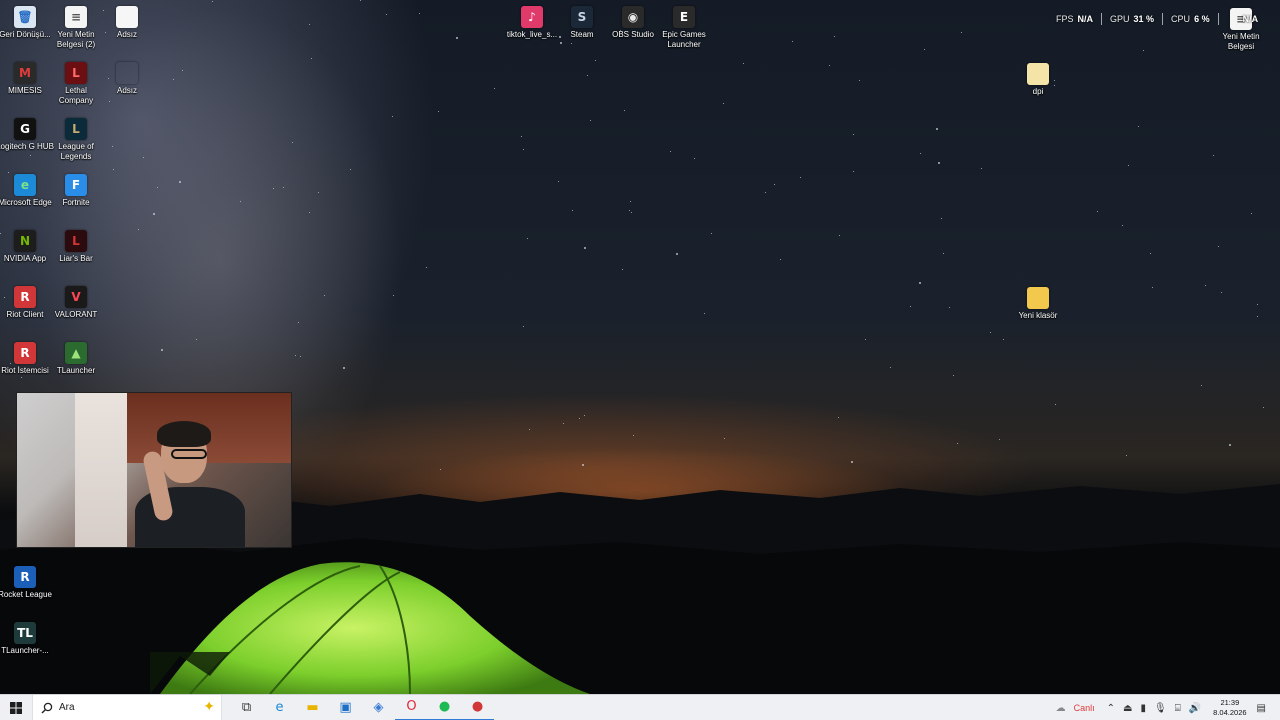 The height and width of the screenshot is (720, 1280). I want to click on taskbar-apps: ⧉ e ▬ ▣ ◈ O ● ●, so click(362, 707).